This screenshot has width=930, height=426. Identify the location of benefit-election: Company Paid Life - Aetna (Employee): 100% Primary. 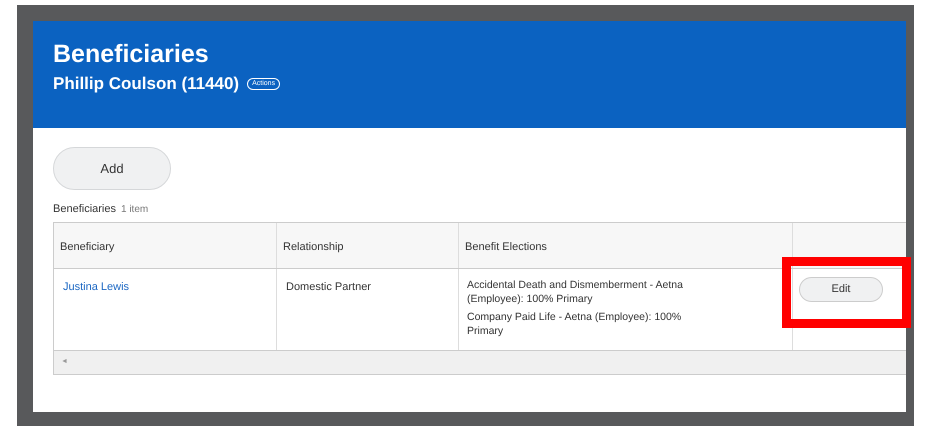
(574, 324).